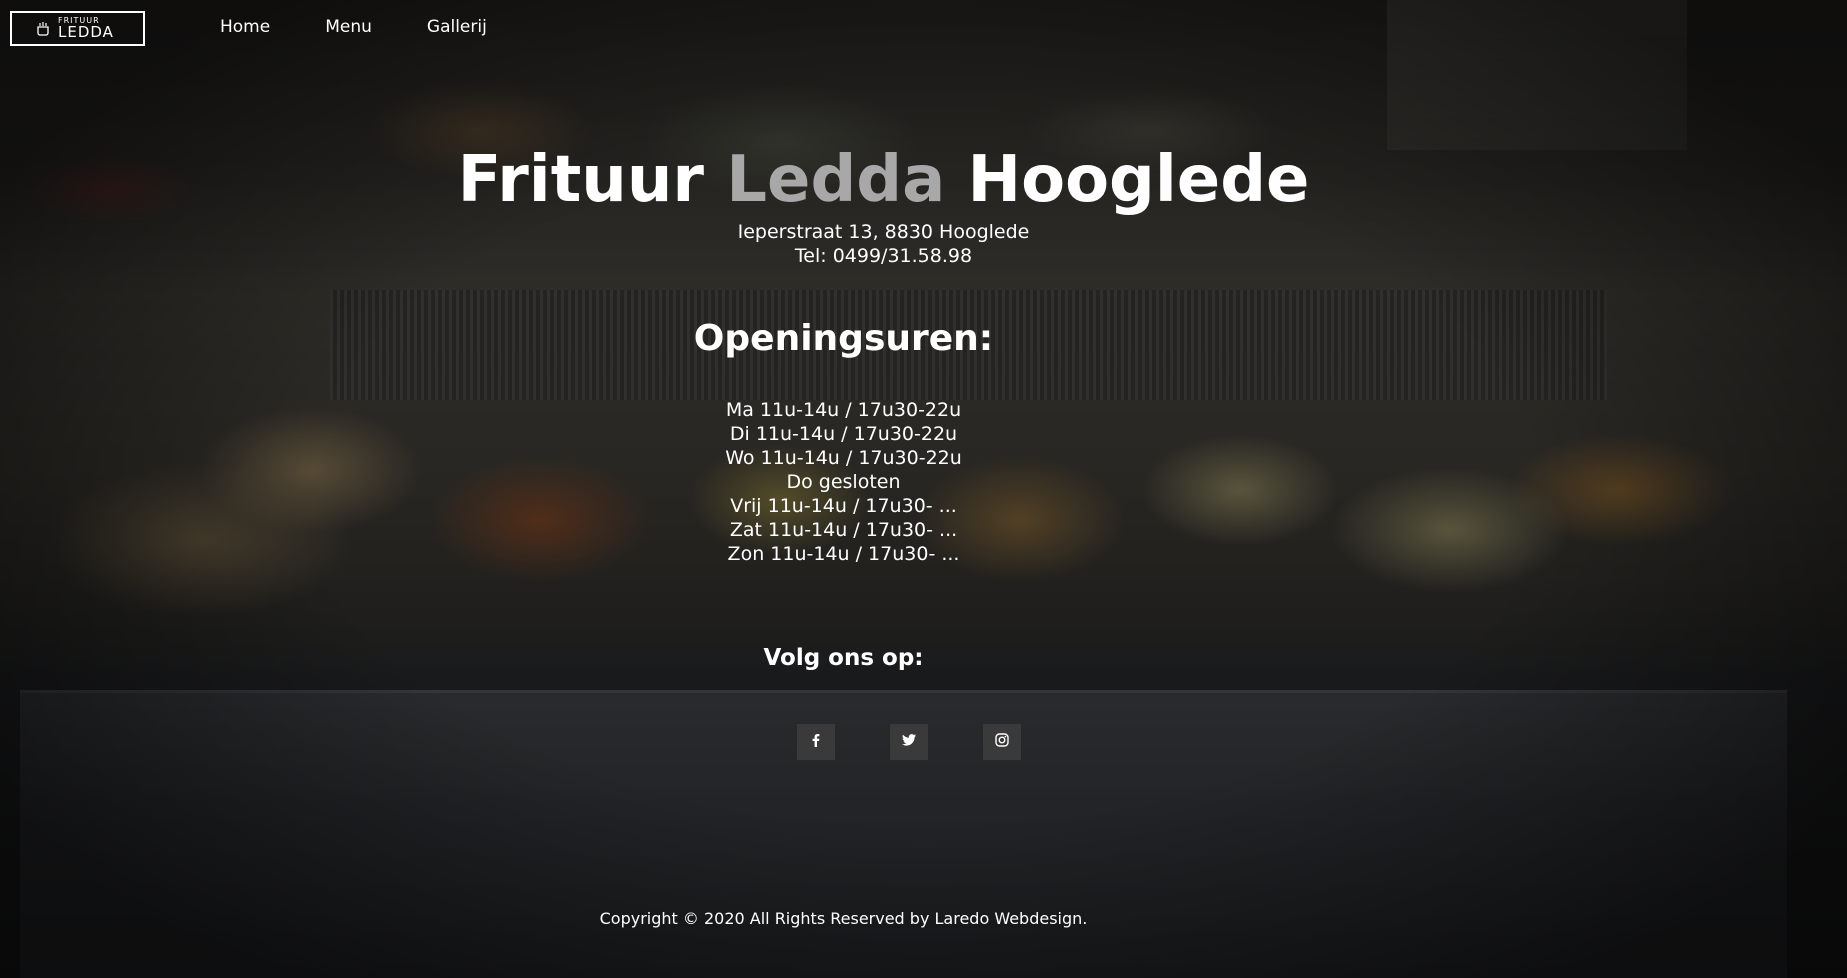  What do you see at coordinates (883, 232) in the screenshot?
I see `address: Ieperstraat 13, 8830 Hooglede` at bounding box center [883, 232].